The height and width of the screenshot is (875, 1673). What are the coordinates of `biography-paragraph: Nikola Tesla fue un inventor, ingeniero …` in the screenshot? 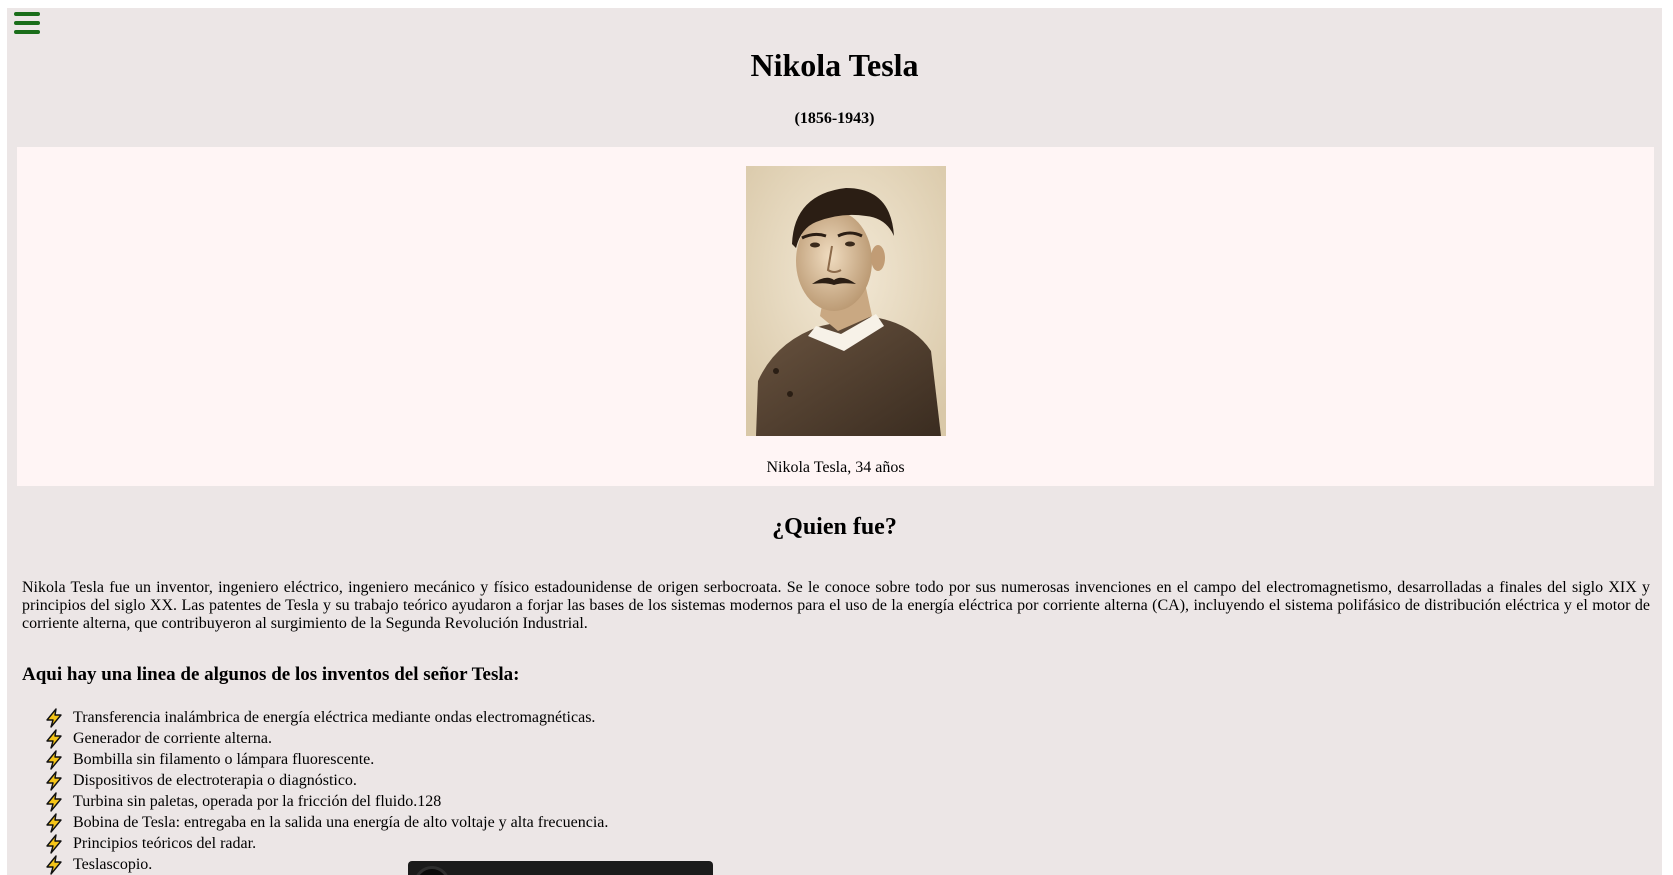 It's located at (836, 605).